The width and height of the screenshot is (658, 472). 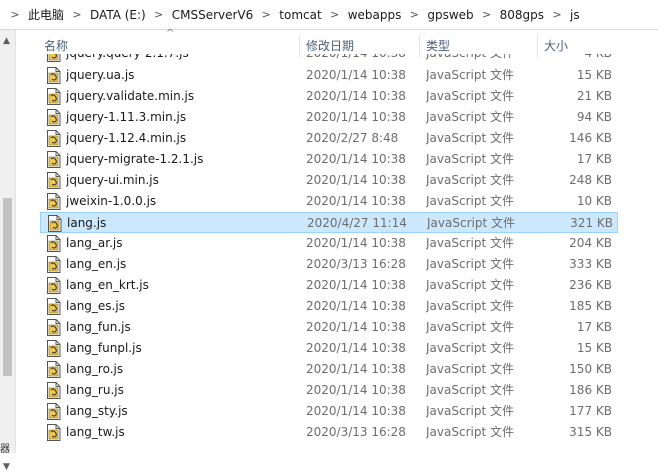 I want to click on breadcrumb-item: 此电脑, so click(x=46, y=14).